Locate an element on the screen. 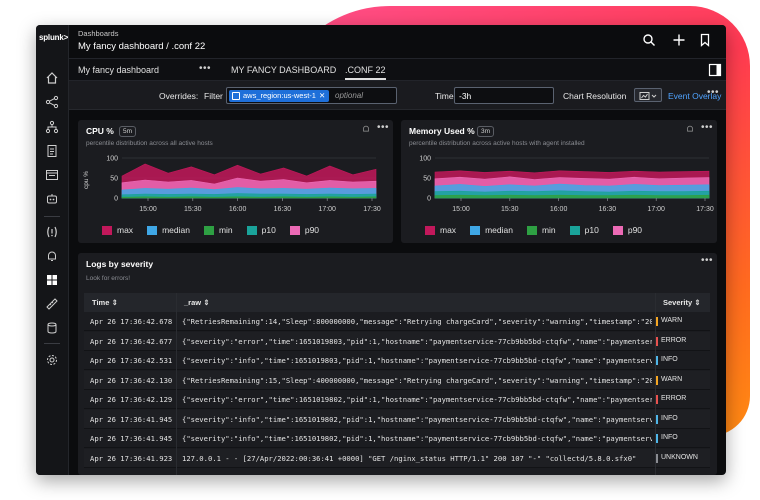  robot-icon is located at coordinates (52, 199).